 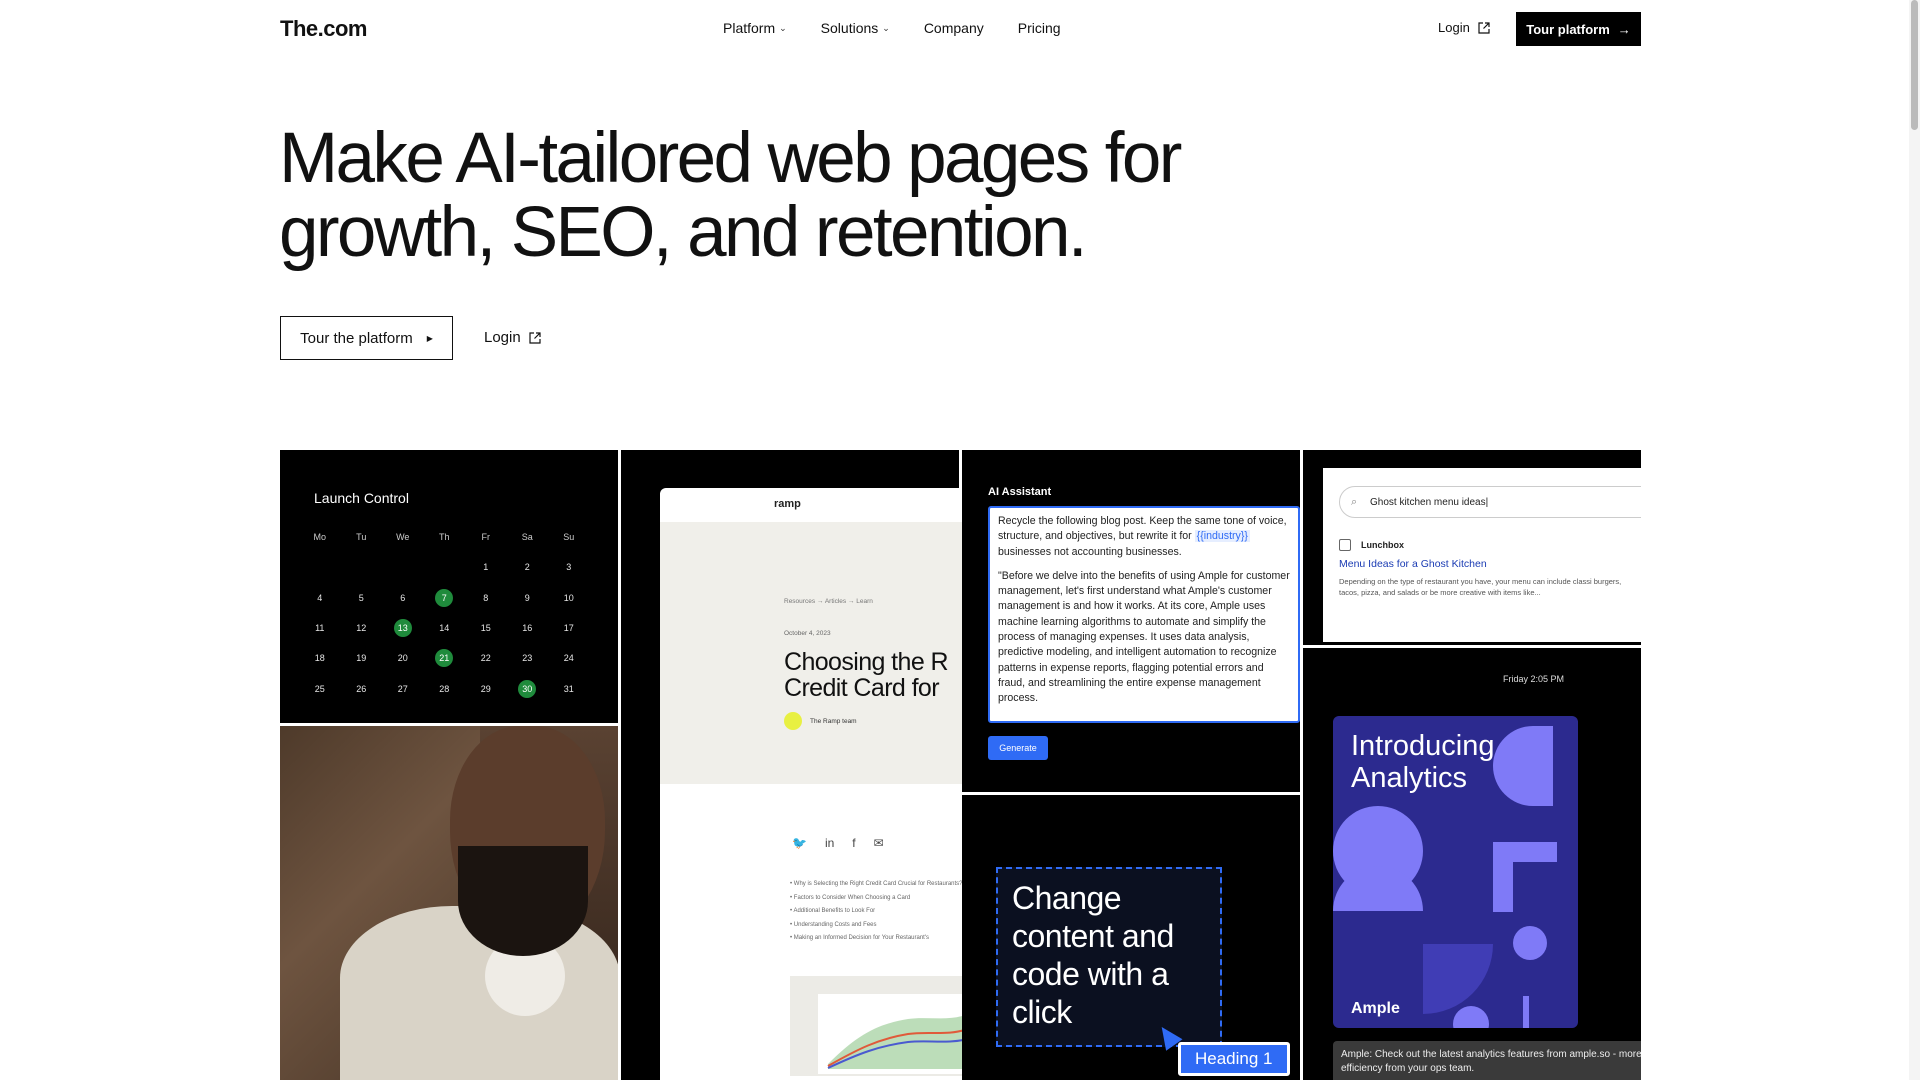 I want to click on ample-logo: Ample, so click(x=1375, y=1008).